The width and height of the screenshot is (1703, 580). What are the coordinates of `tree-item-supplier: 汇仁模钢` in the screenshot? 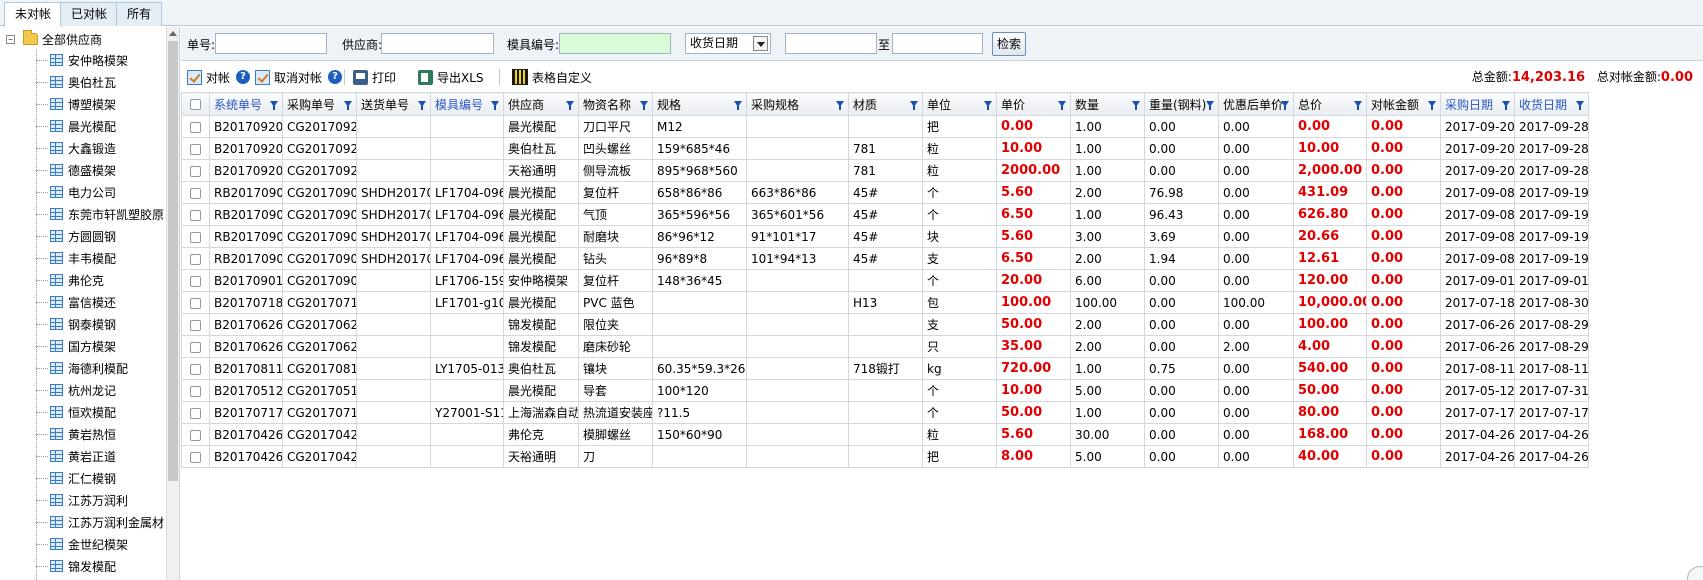 It's located at (82, 478).